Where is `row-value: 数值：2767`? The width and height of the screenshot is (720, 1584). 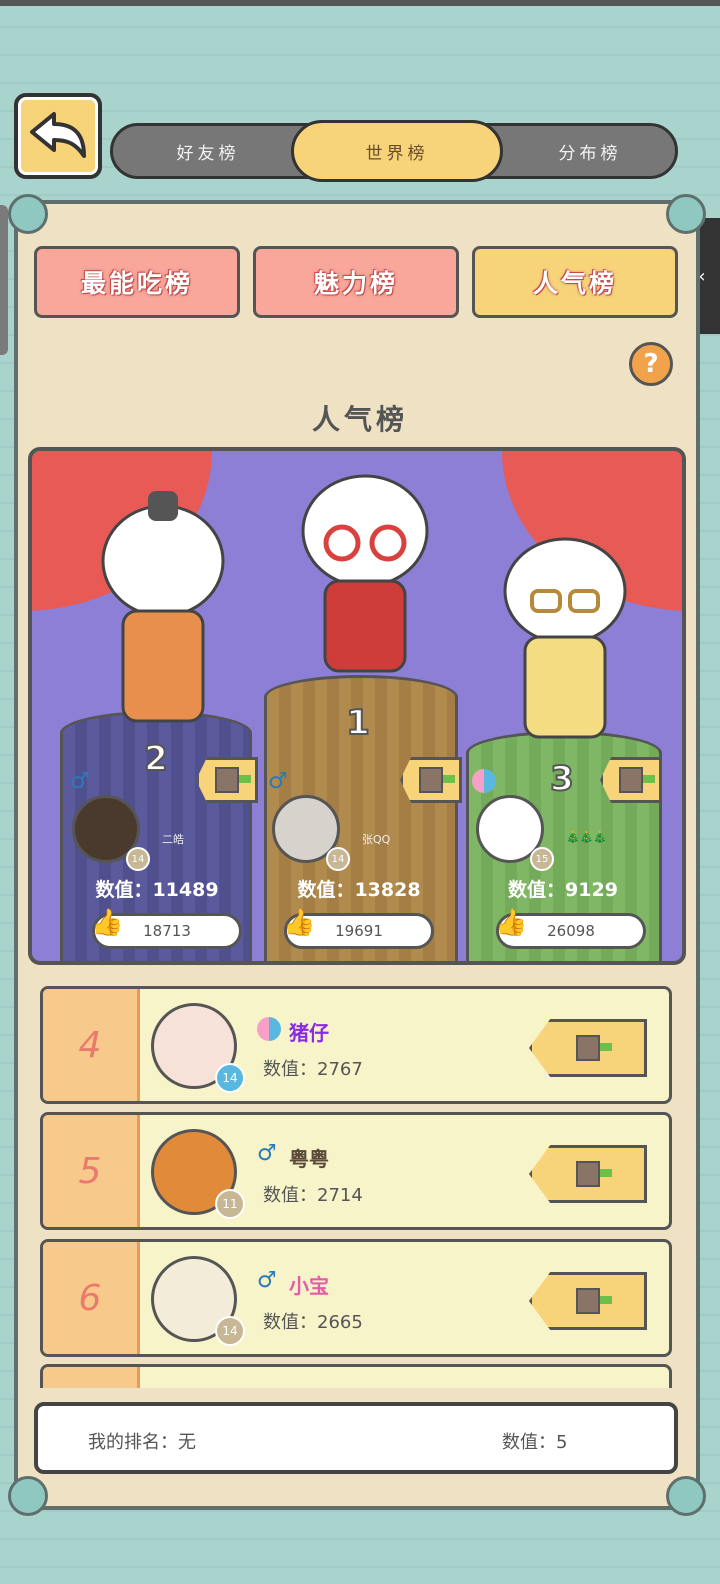
row-value: 数值：2767 is located at coordinates (313, 1069).